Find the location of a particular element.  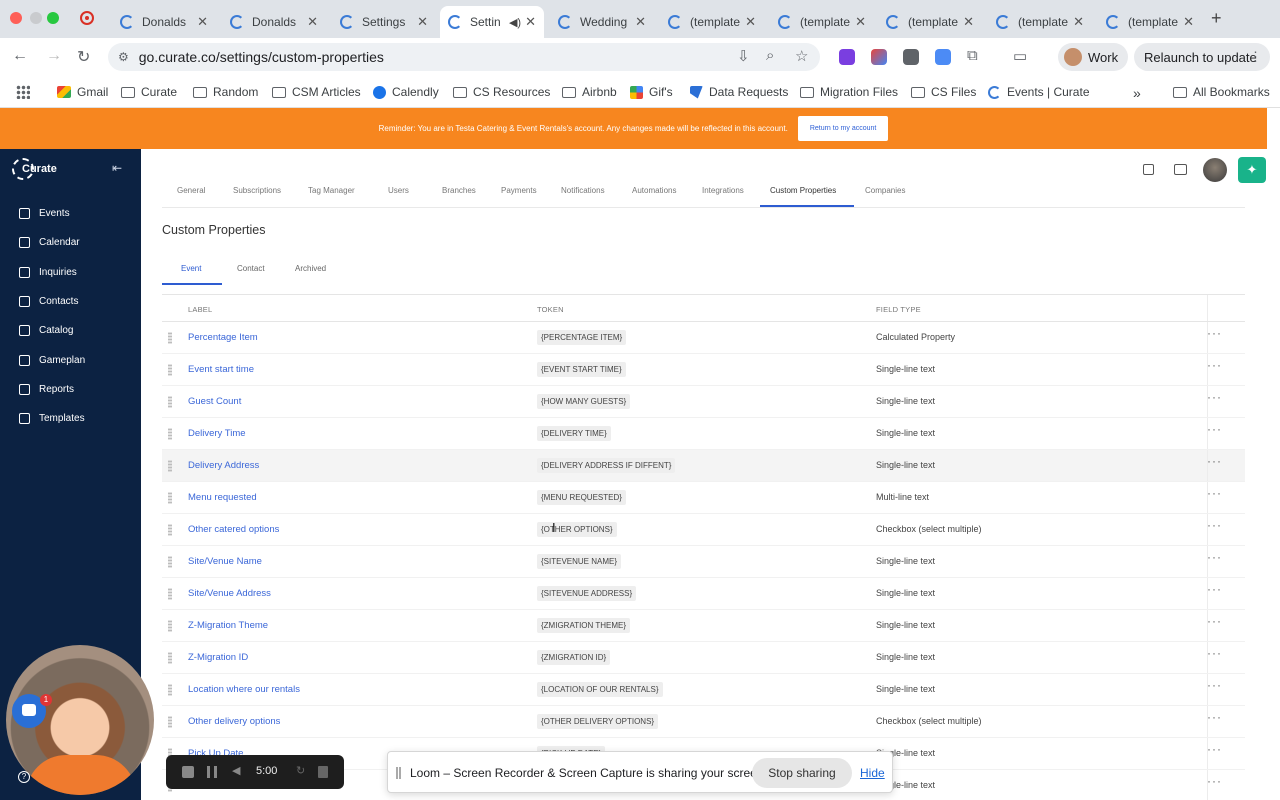

curate-logo: Curate is located at coordinates (35, 169).